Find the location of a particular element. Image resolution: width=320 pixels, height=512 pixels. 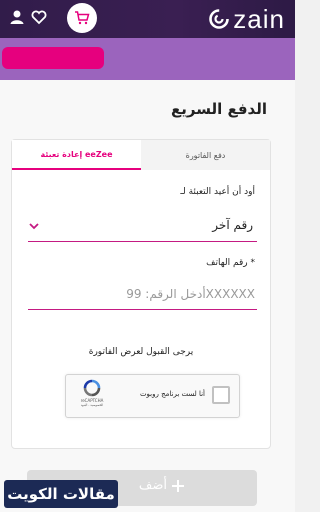

recharge-for-value: رقم آخر is located at coordinates (232, 225).